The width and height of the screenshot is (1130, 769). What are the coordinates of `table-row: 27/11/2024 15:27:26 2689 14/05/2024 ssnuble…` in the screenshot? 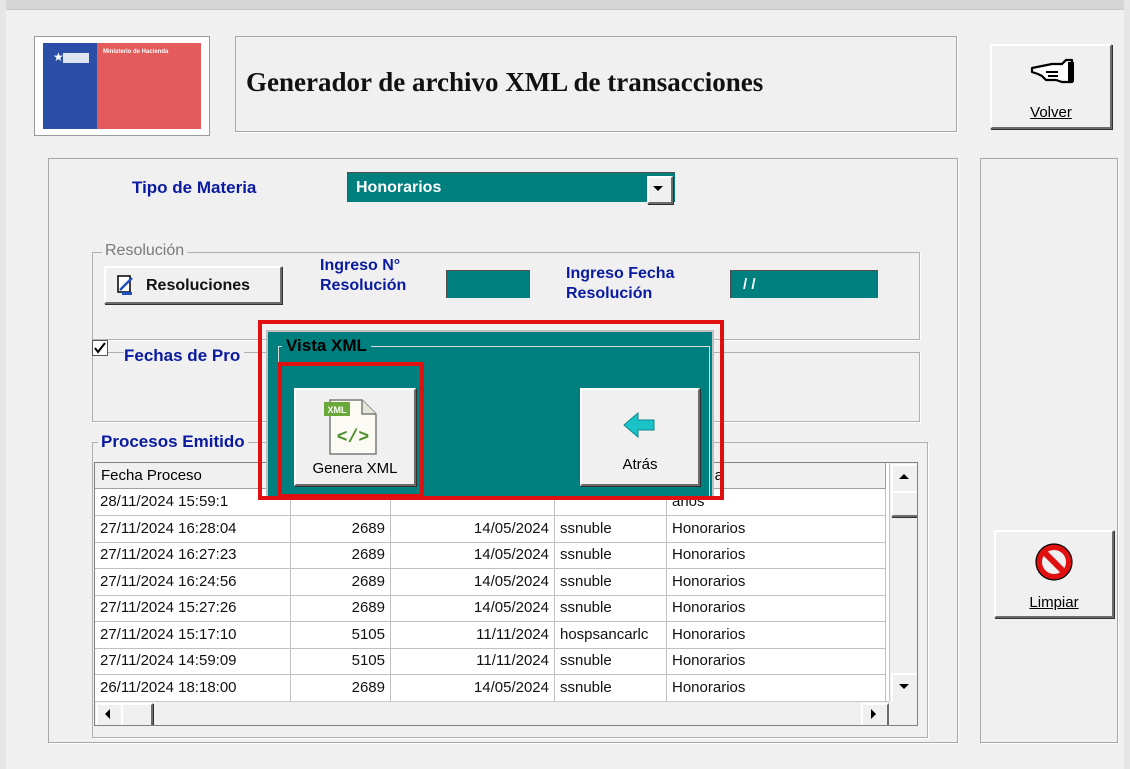 It's located at (490, 608).